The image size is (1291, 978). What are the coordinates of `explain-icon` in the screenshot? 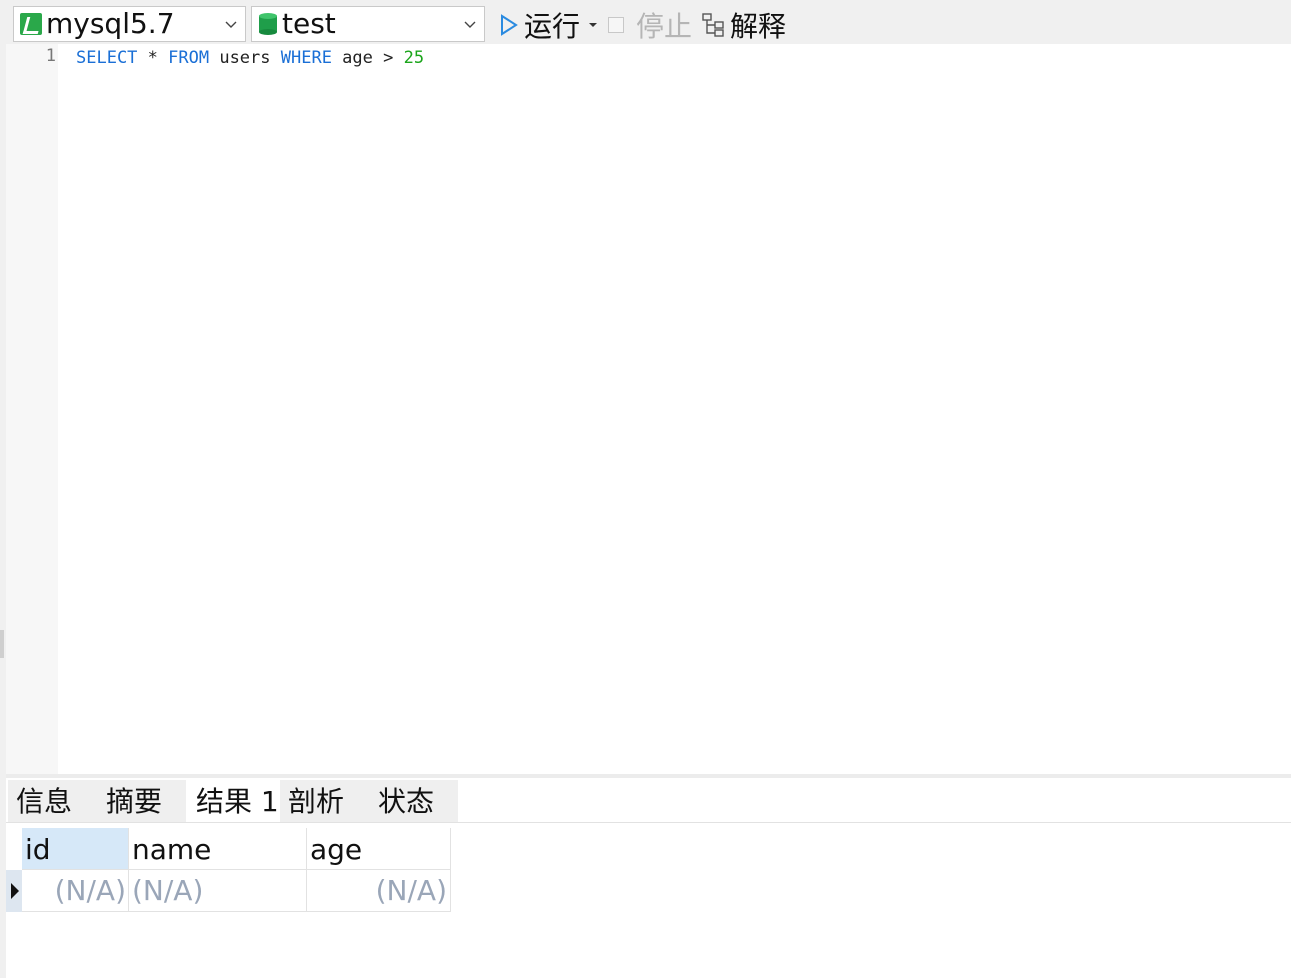 It's located at (713, 25).